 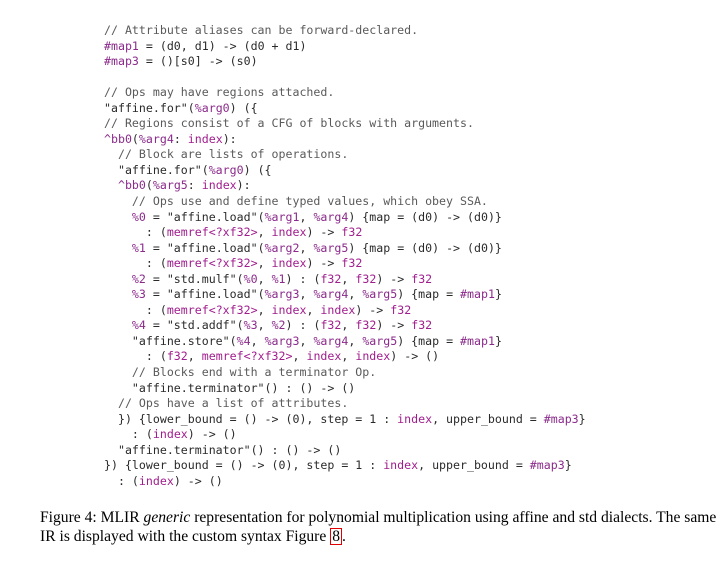 I want to click on code-line: // Block are lists of operations., so click(x=345, y=155).